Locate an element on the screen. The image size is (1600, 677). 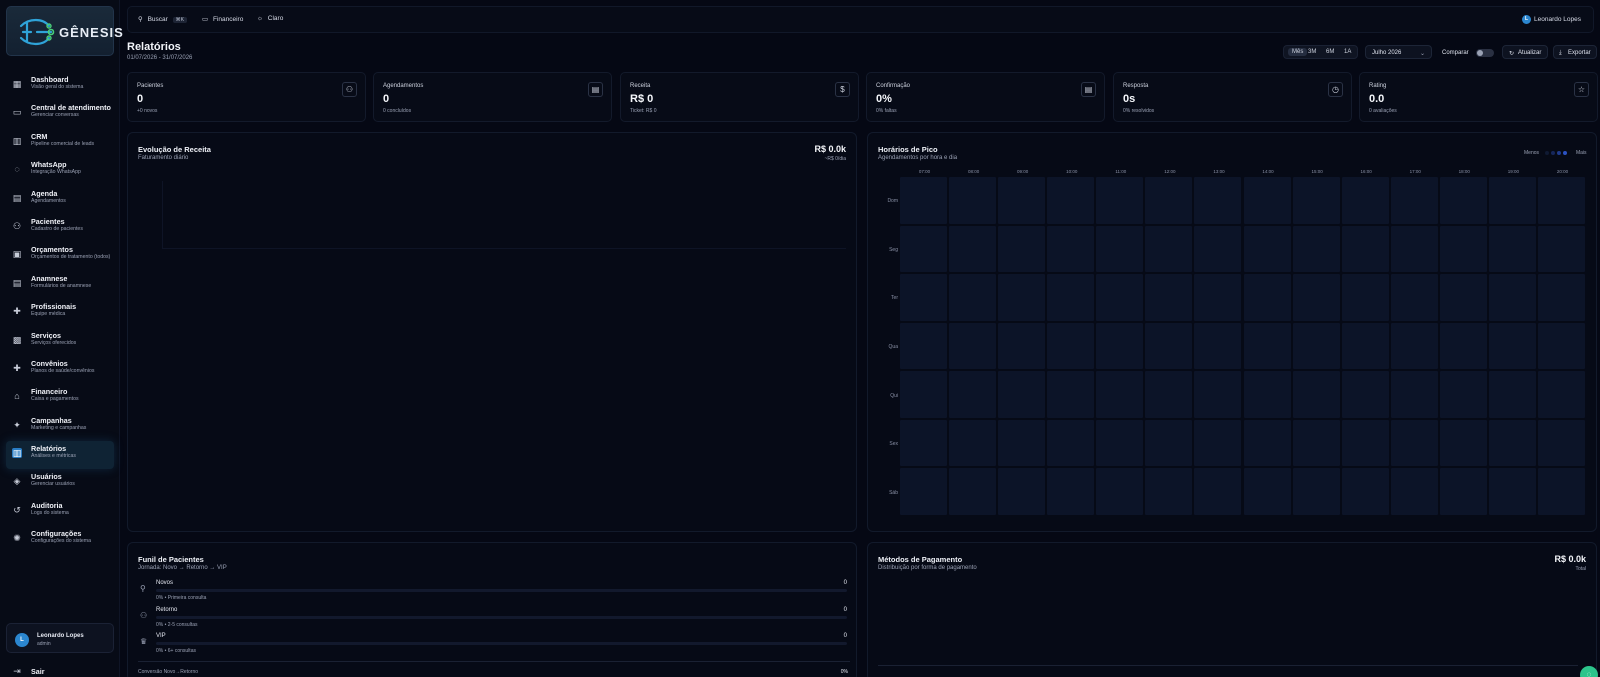
period-option: Mês is located at coordinates (1298, 52).